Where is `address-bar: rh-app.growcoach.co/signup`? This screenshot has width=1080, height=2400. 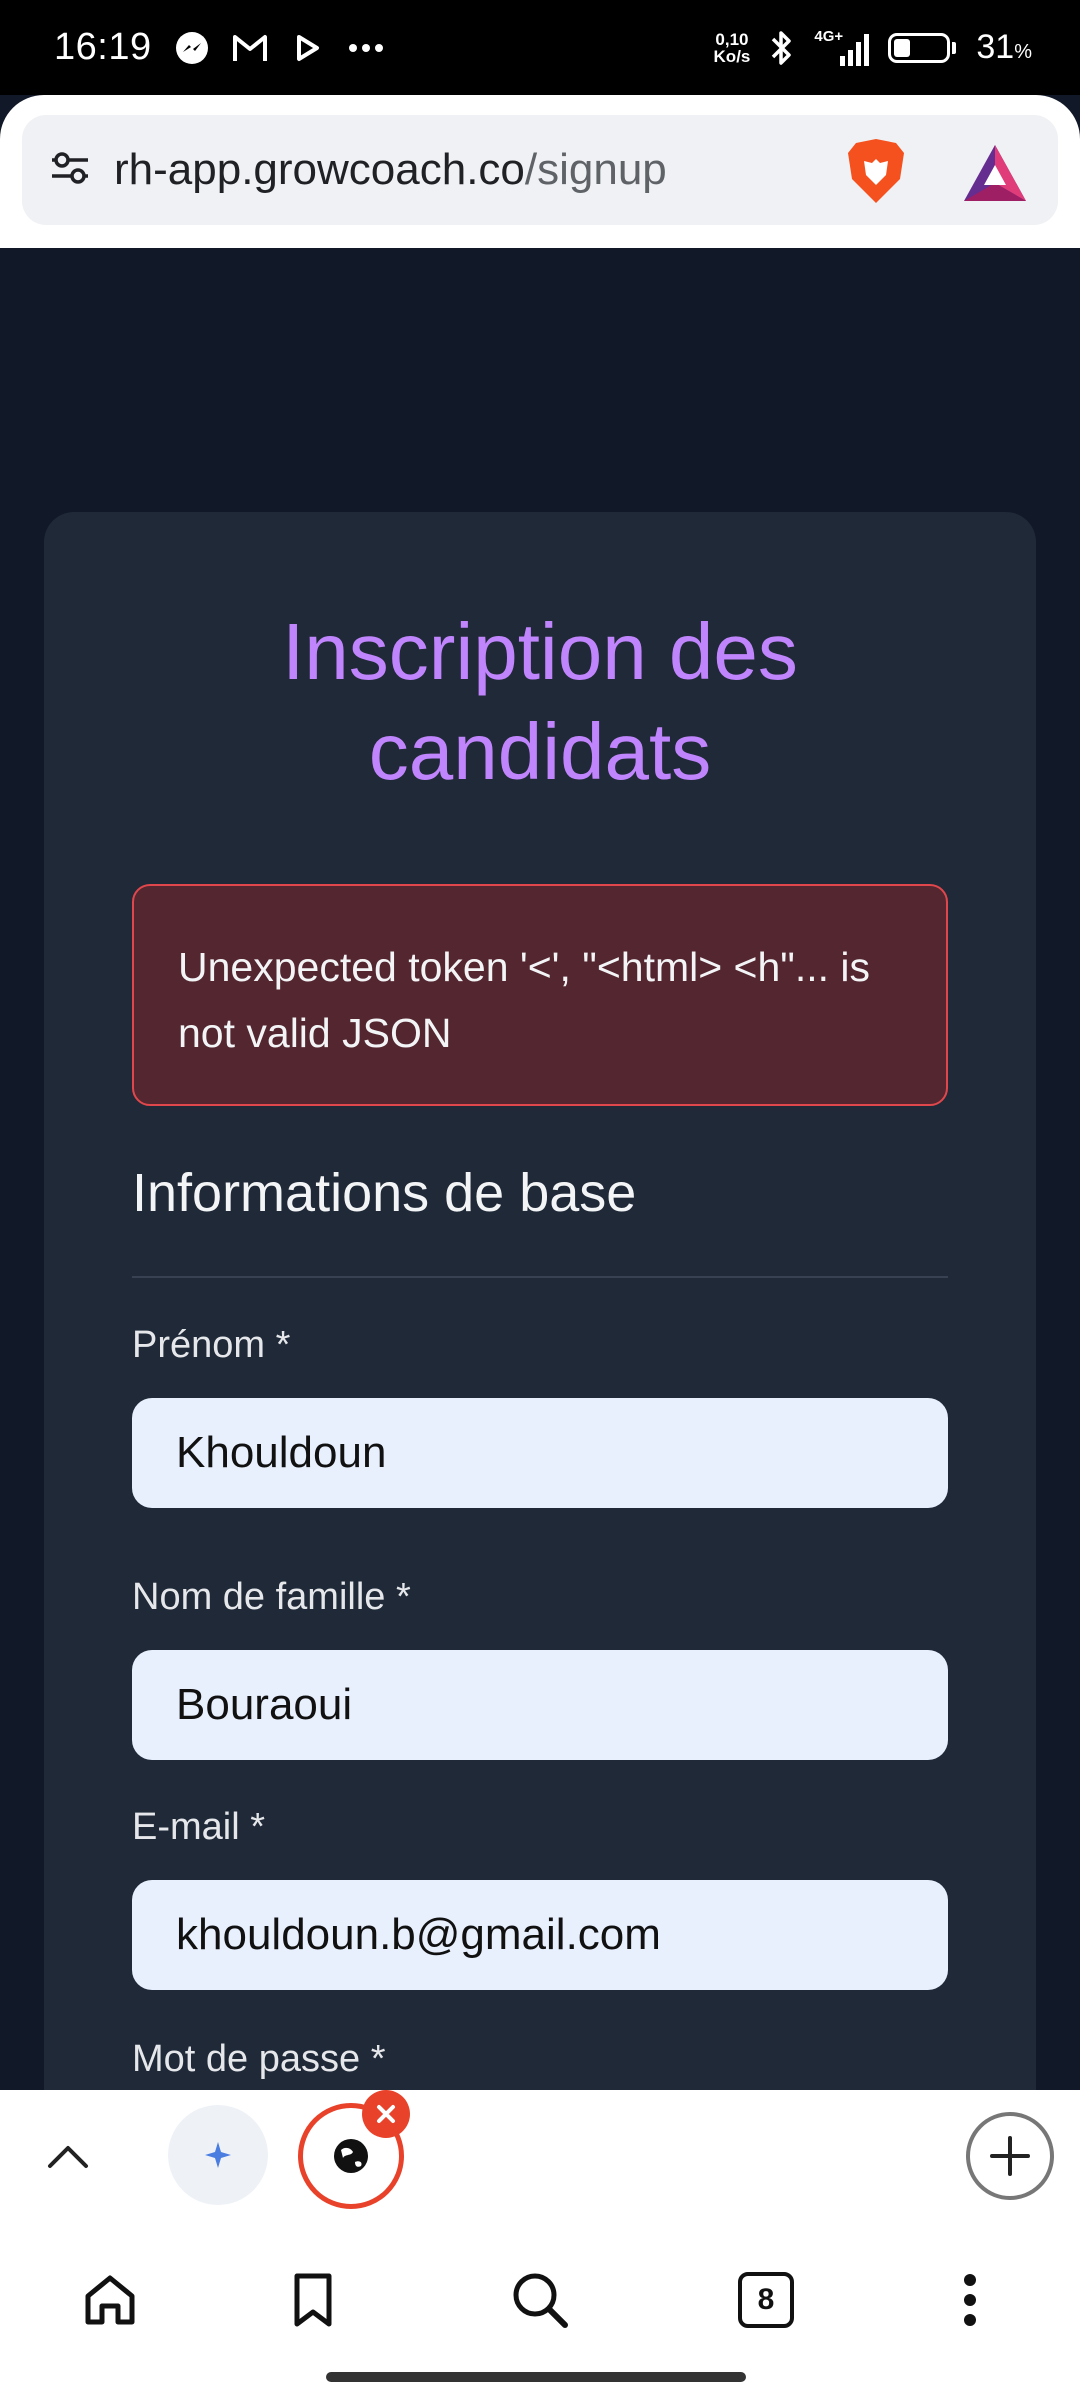 address-bar: rh-app.growcoach.co/signup is located at coordinates (540, 170).